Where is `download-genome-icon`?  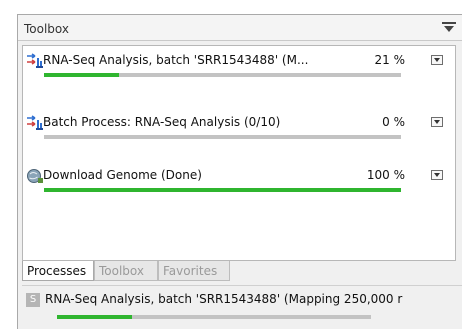
download-genome-icon is located at coordinates (35, 176).